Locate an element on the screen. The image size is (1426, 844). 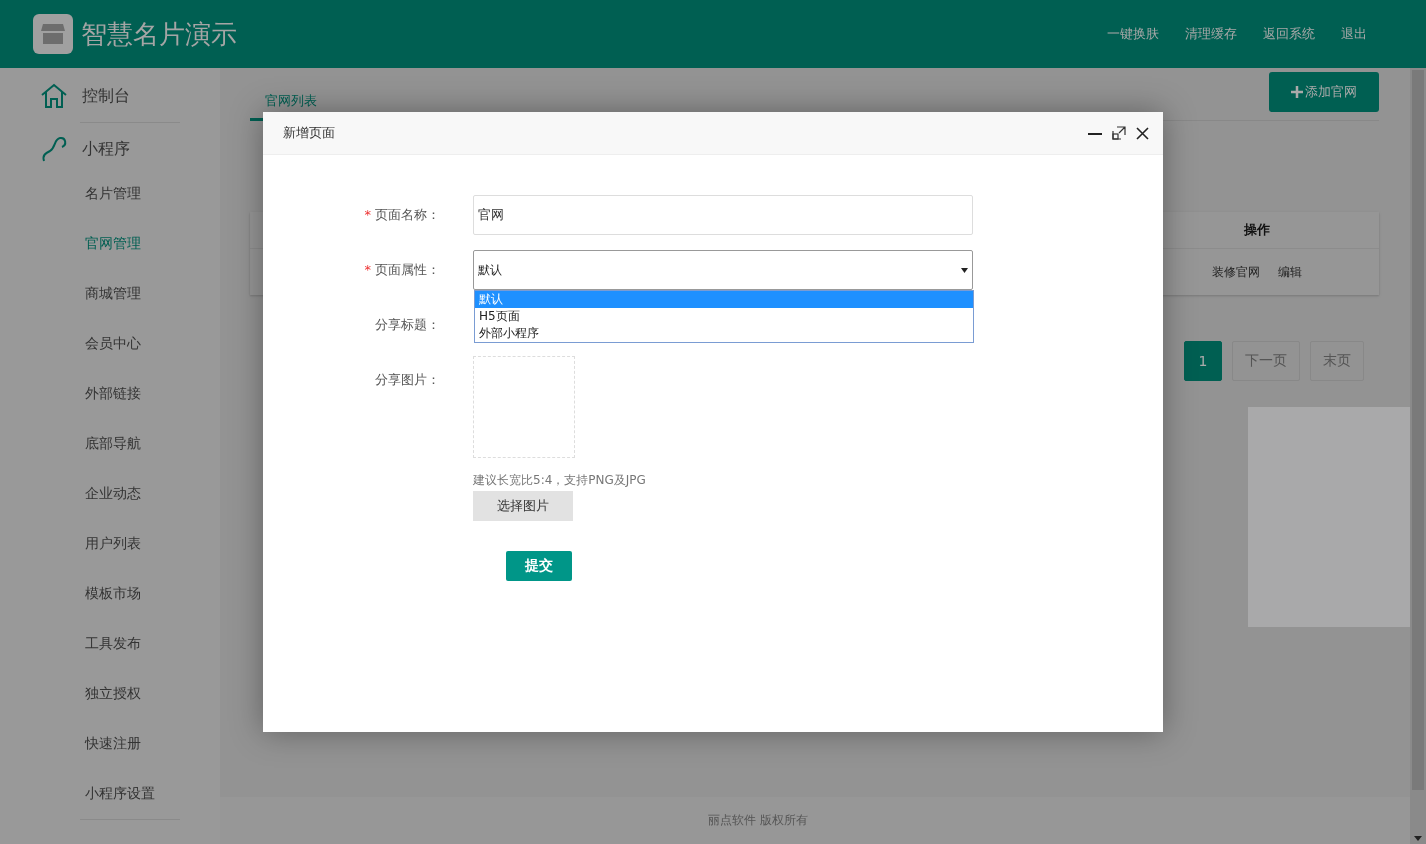
sidebar-section: 小程序 is located at coordinates (110, 149).